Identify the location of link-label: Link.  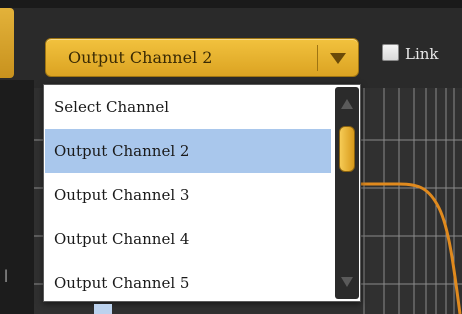
(422, 54).